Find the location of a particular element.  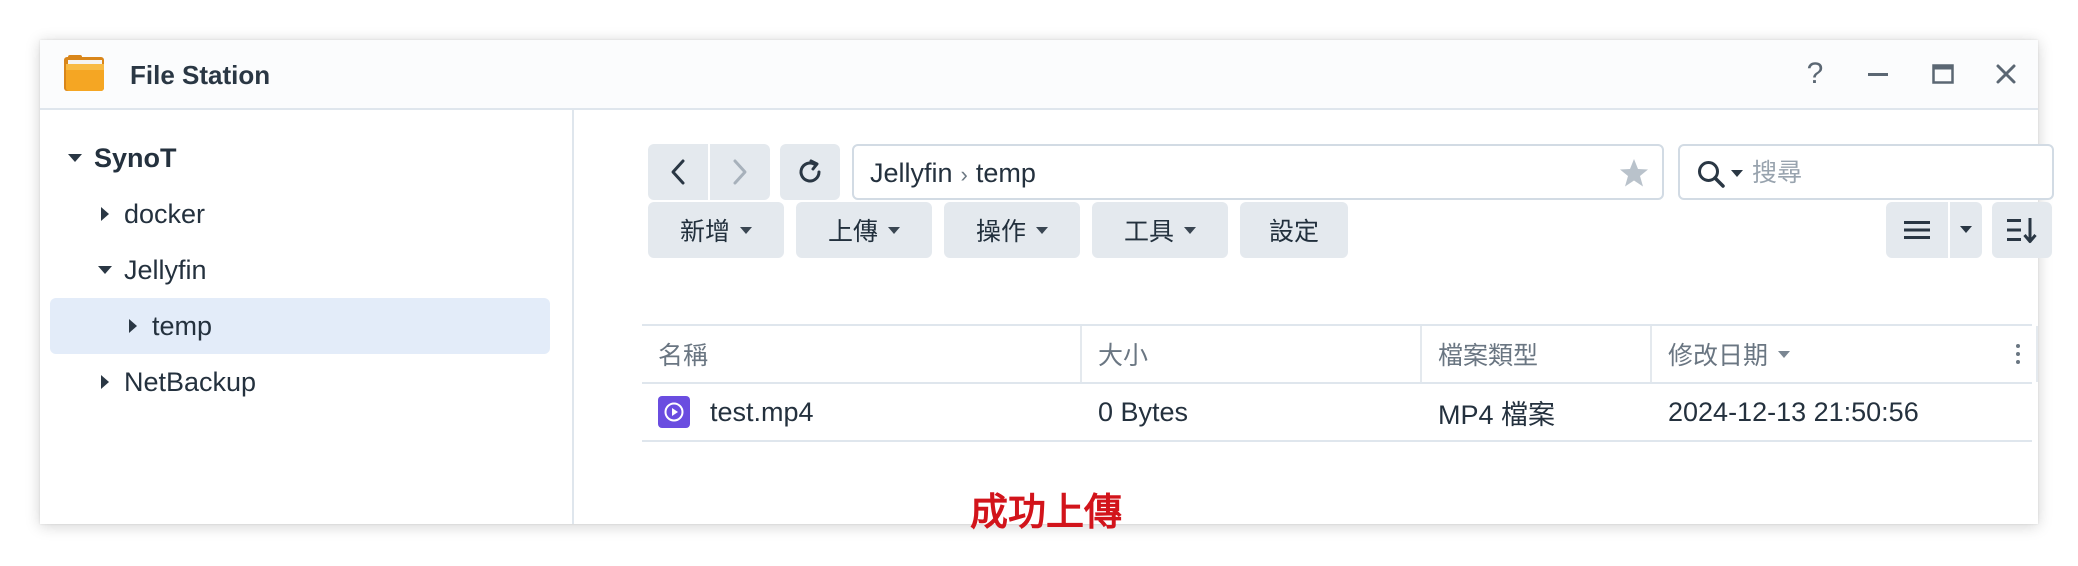

column-header-size: 大小 is located at coordinates (1252, 354).